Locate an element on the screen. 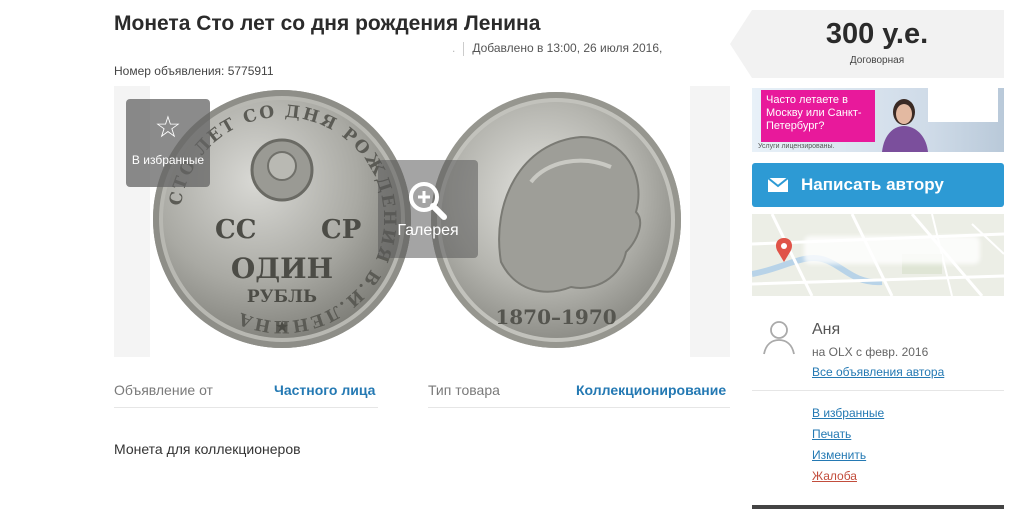 The width and height of the screenshot is (1026, 509). bottom-block-edge is located at coordinates (878, 507).